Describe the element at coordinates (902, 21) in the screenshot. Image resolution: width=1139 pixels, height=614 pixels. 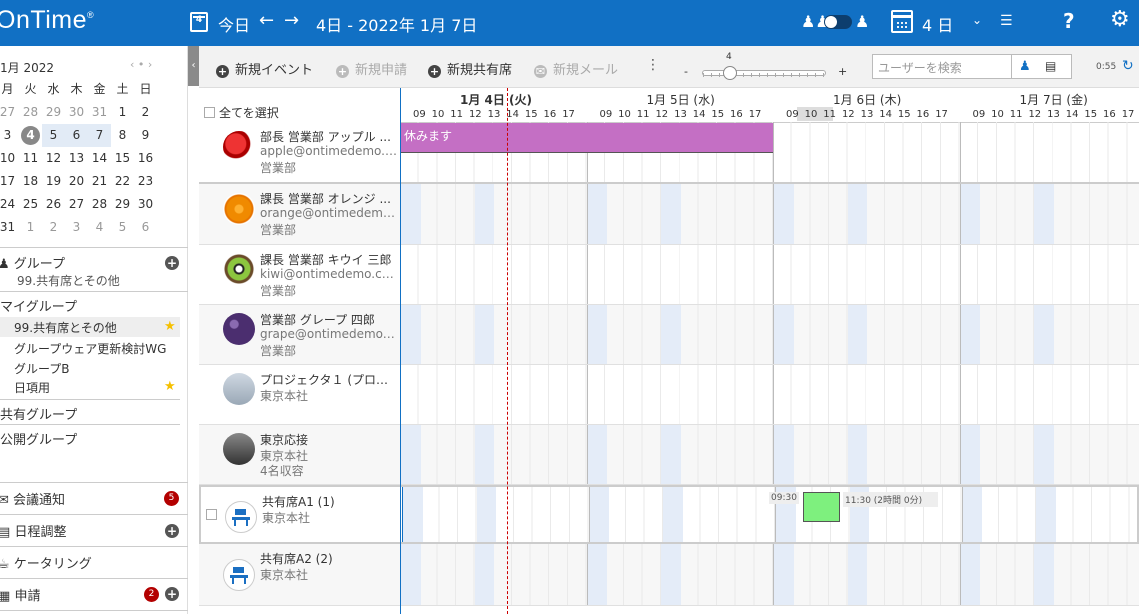
I see `view-calendar-icon` at that location.